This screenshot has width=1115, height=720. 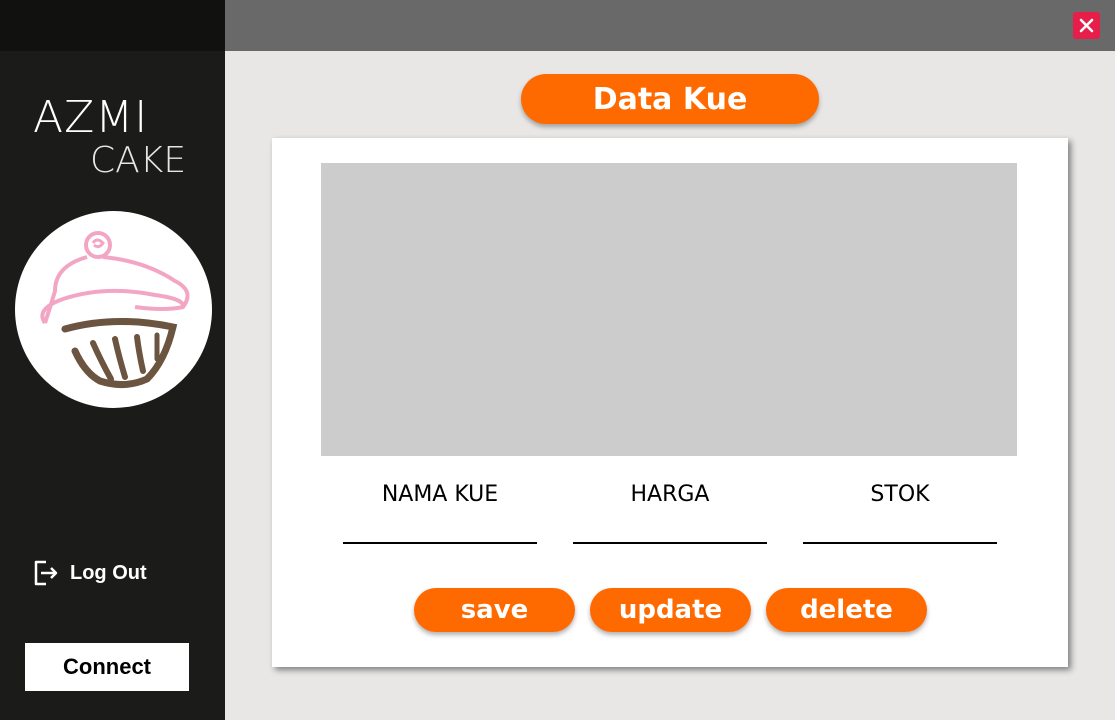 I want to click on close-icon, so click(x=1086, y=25).